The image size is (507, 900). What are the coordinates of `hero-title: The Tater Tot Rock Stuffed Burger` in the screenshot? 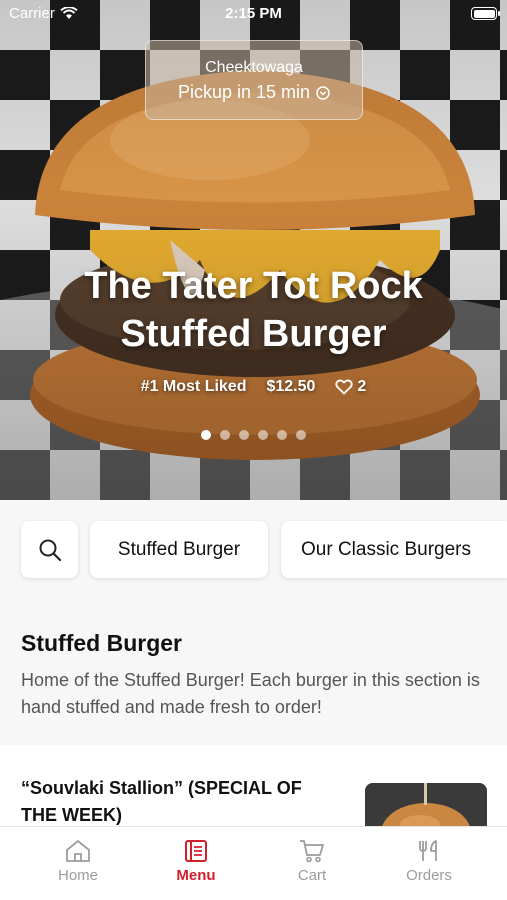 It's located at (253, 310).